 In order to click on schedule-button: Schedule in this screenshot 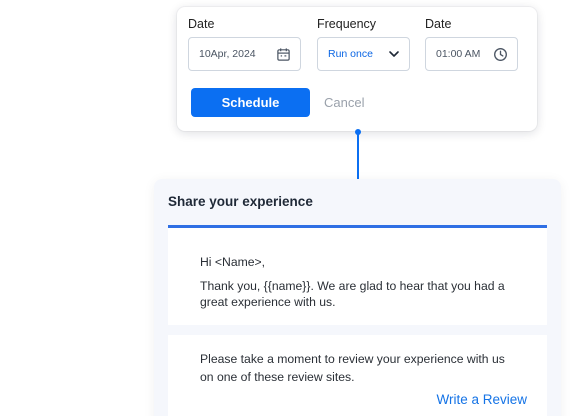, I will do `click(250, 102)`.